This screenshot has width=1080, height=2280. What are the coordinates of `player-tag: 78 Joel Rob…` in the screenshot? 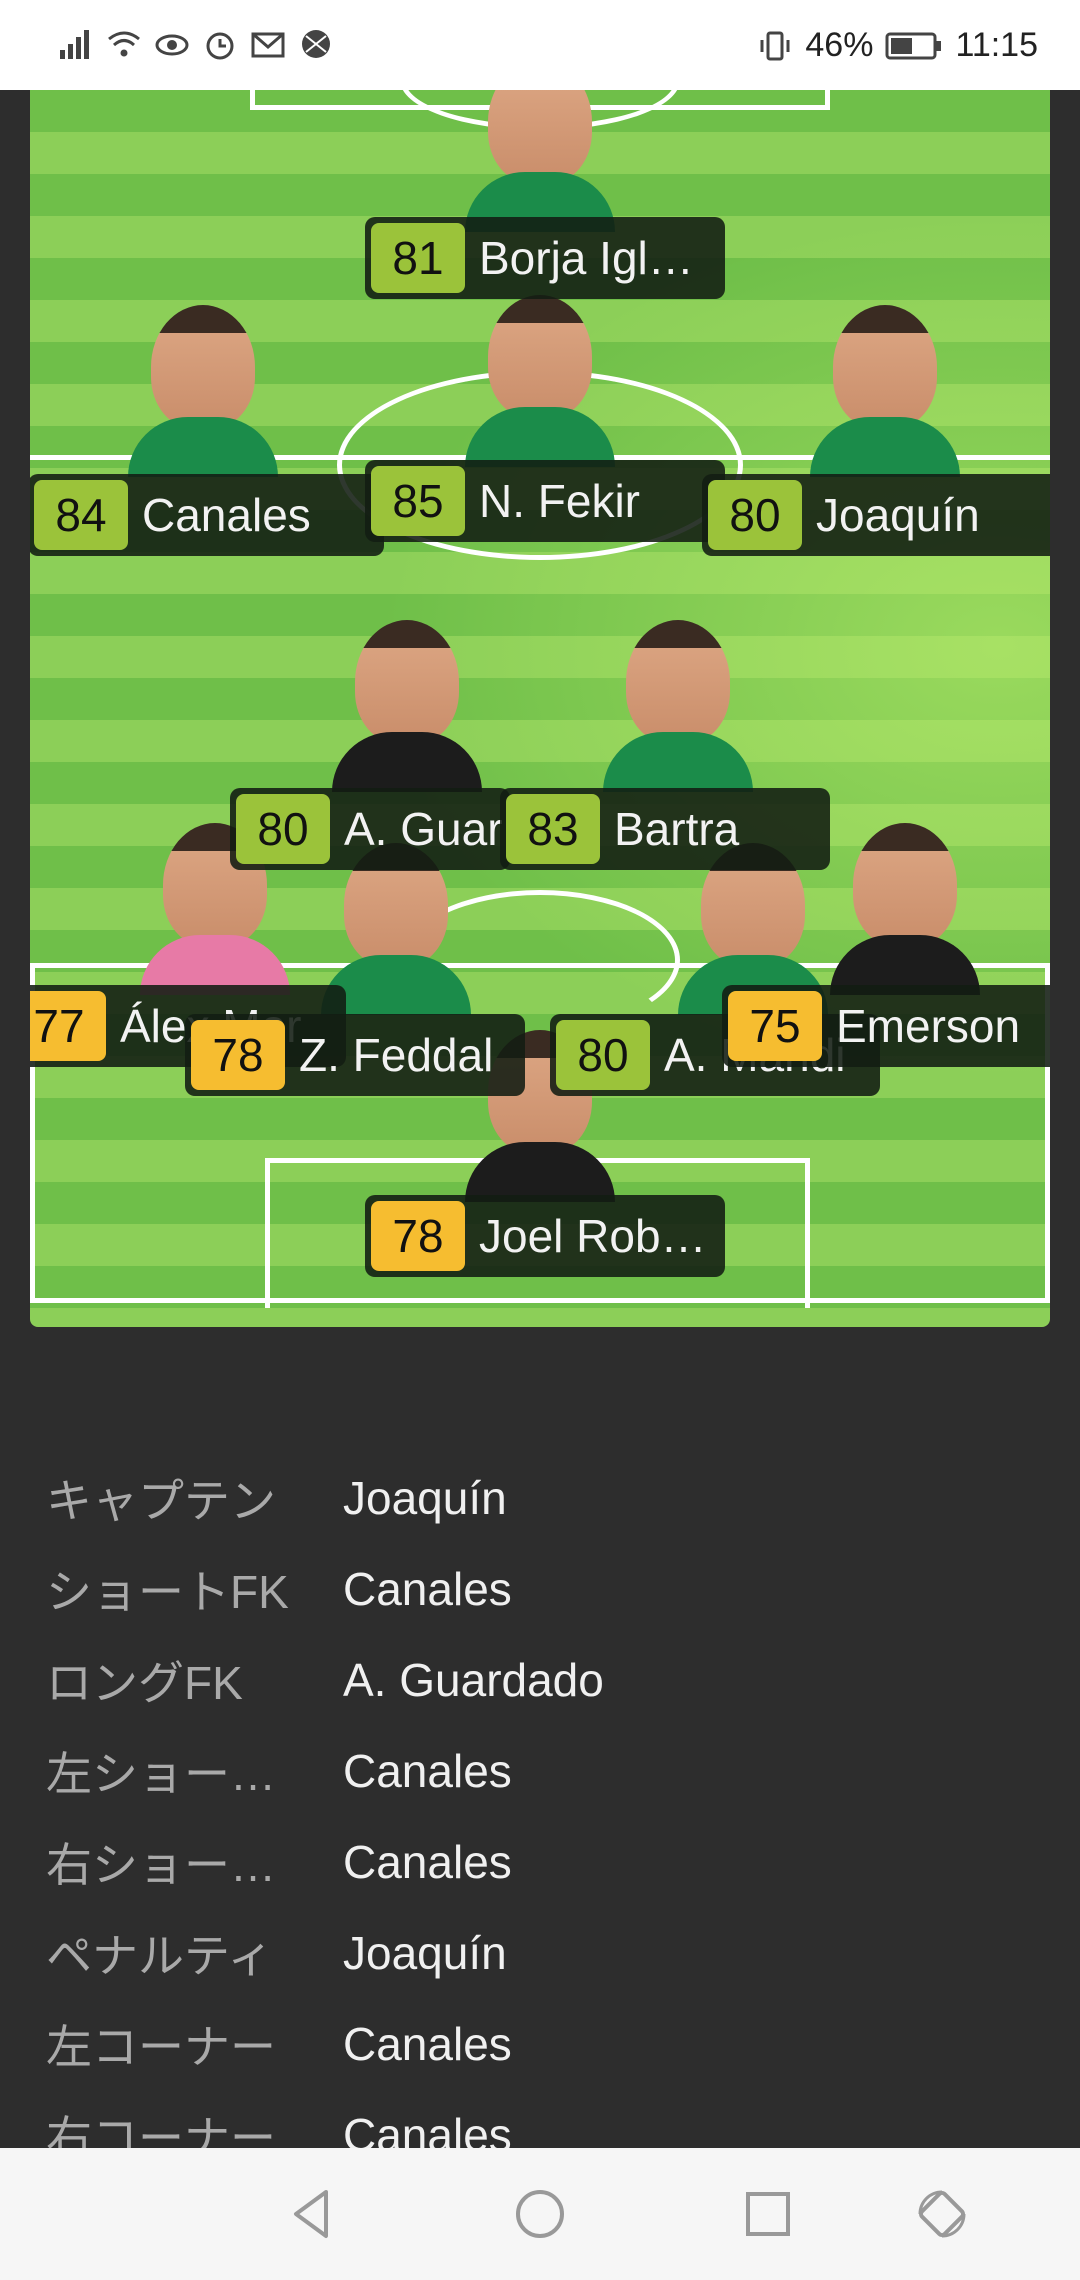 It's located at (545, 1236).